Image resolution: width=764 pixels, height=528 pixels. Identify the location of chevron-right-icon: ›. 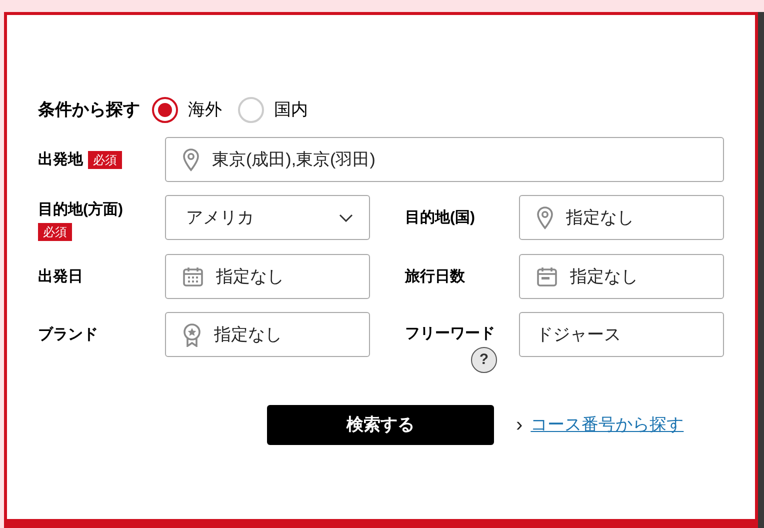
(519, 425).